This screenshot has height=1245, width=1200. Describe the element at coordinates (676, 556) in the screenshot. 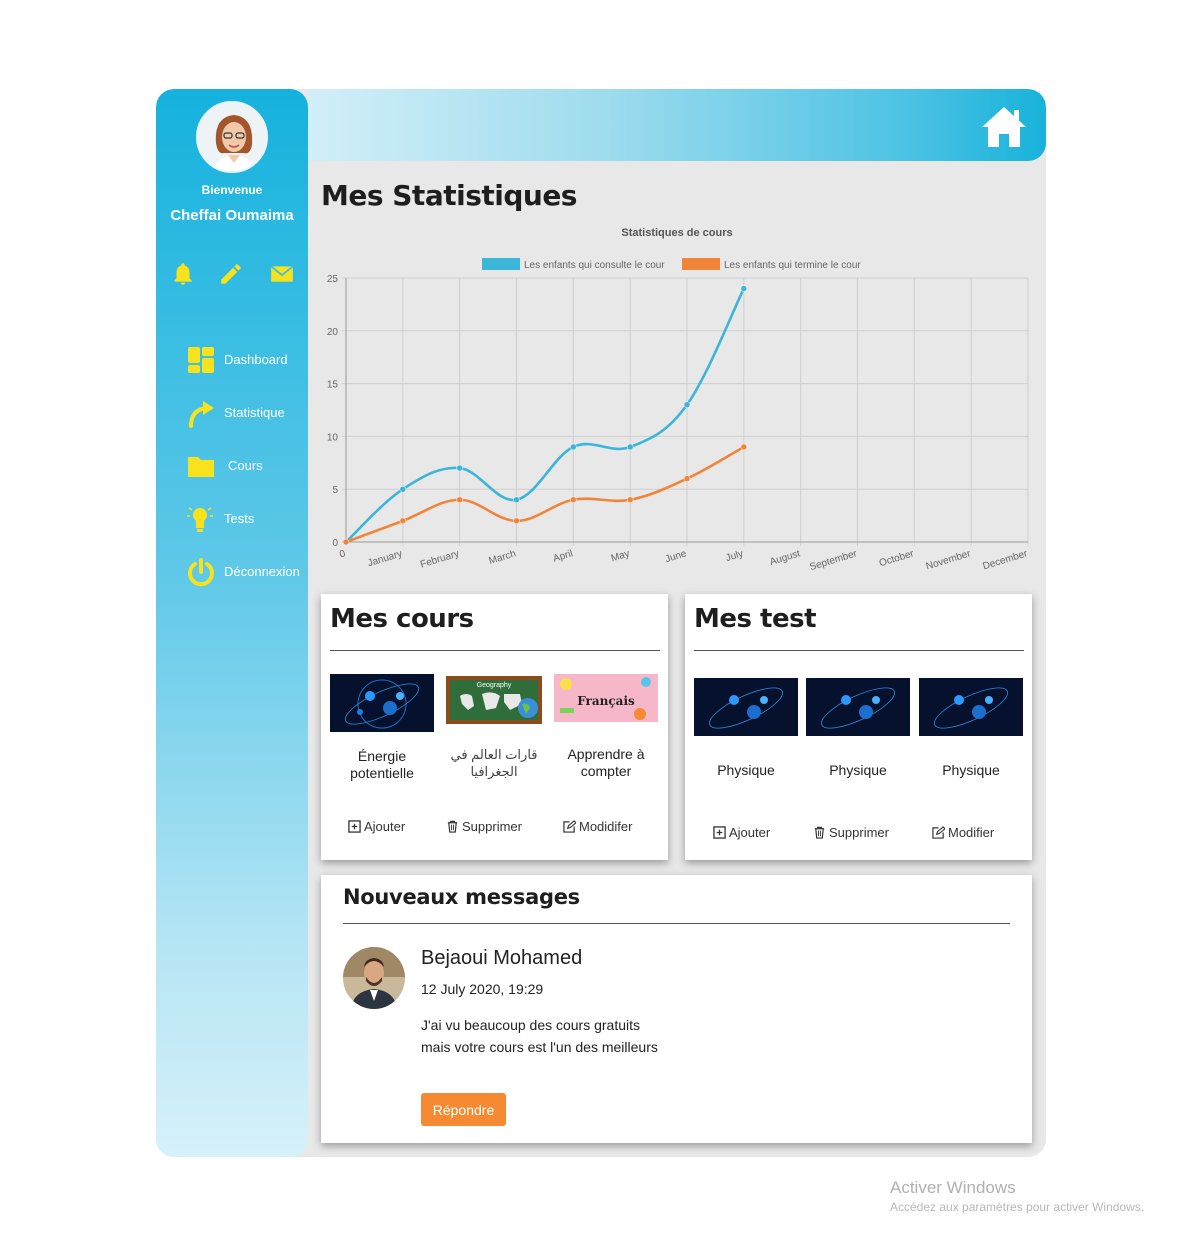

I see `x-tick-label: June` at that location.